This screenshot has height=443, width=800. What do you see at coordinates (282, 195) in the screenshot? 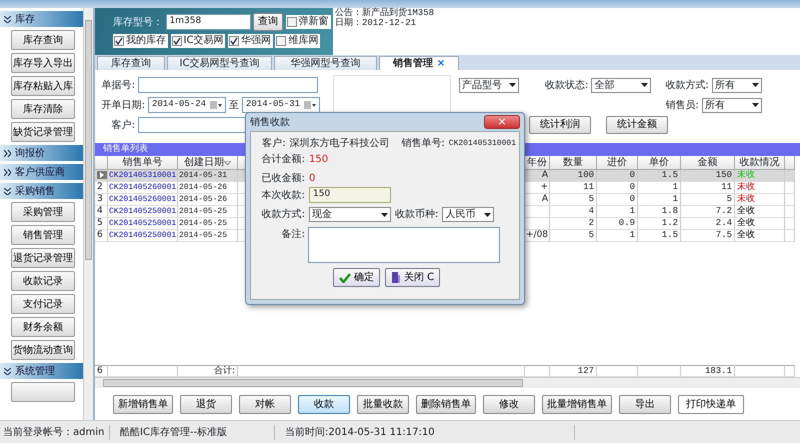
I see `field-label: 本次收款:` at bounding box center [282, 195].